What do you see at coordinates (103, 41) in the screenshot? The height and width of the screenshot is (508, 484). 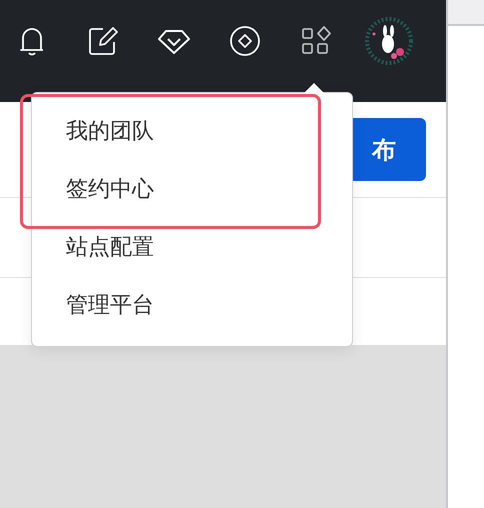 I see `edit-icon` at bounding box center [103, 41].